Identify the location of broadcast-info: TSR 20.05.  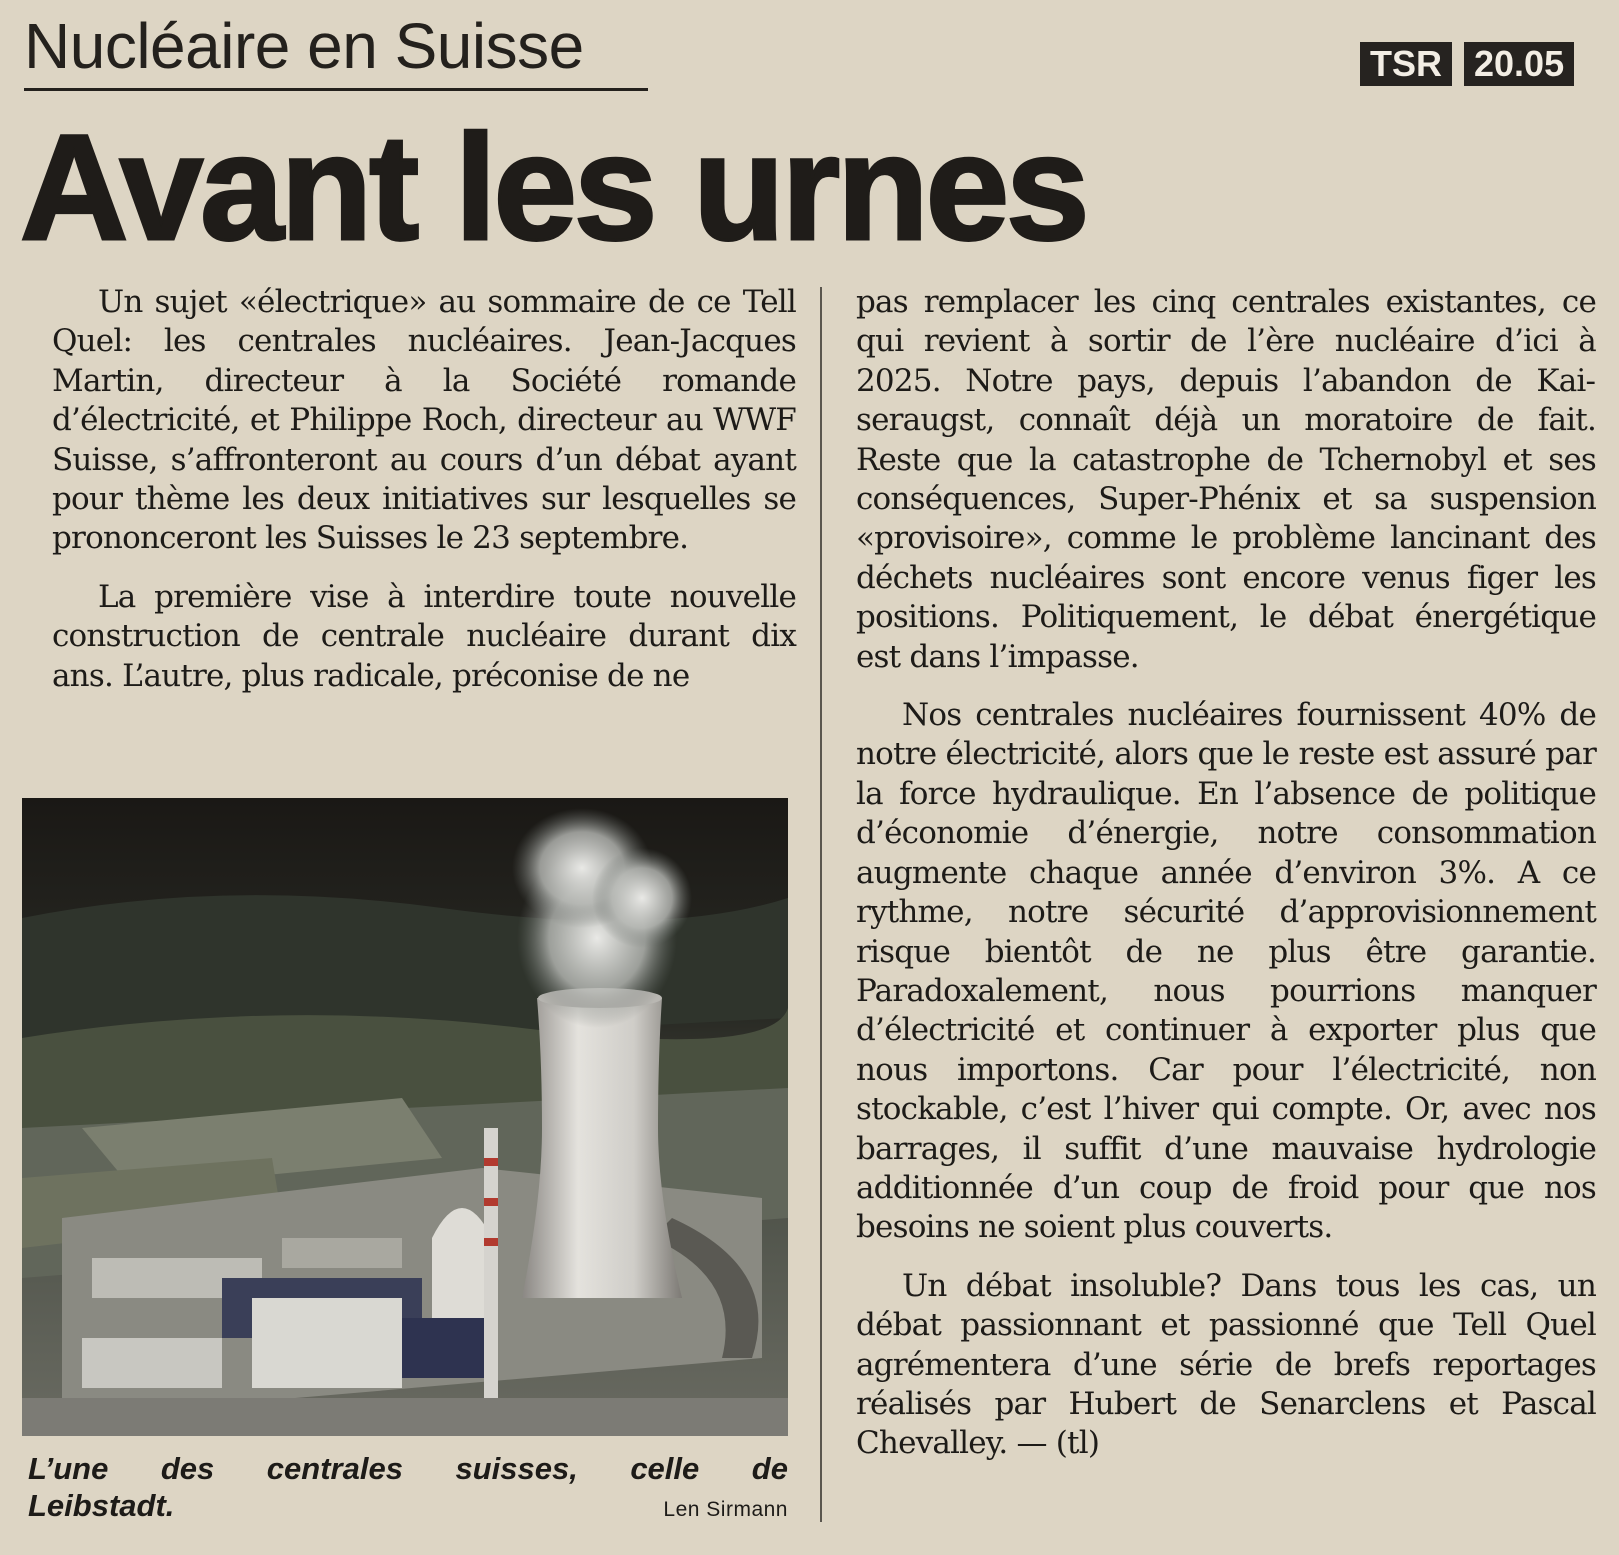
(1467, 64).